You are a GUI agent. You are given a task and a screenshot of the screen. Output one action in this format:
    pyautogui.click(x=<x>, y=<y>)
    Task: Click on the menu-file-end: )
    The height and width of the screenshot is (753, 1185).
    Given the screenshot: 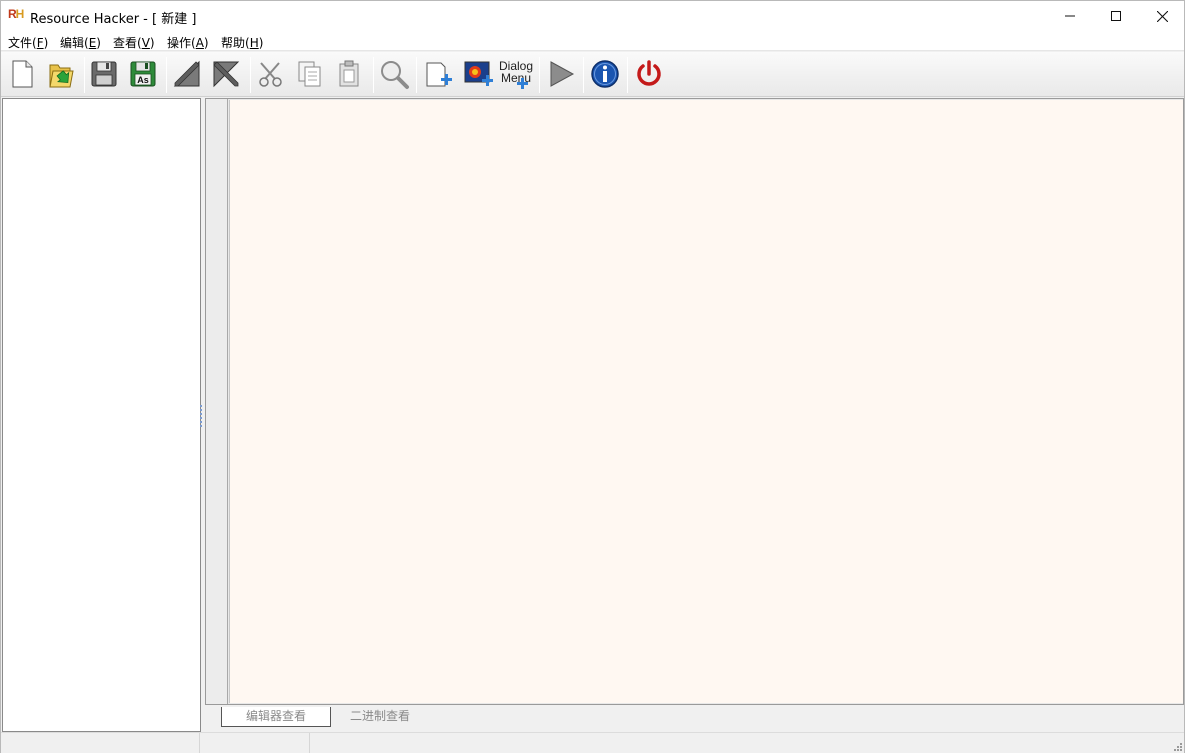 What is the action you would take?
    pyautogui.click(x=46, y=43)
    